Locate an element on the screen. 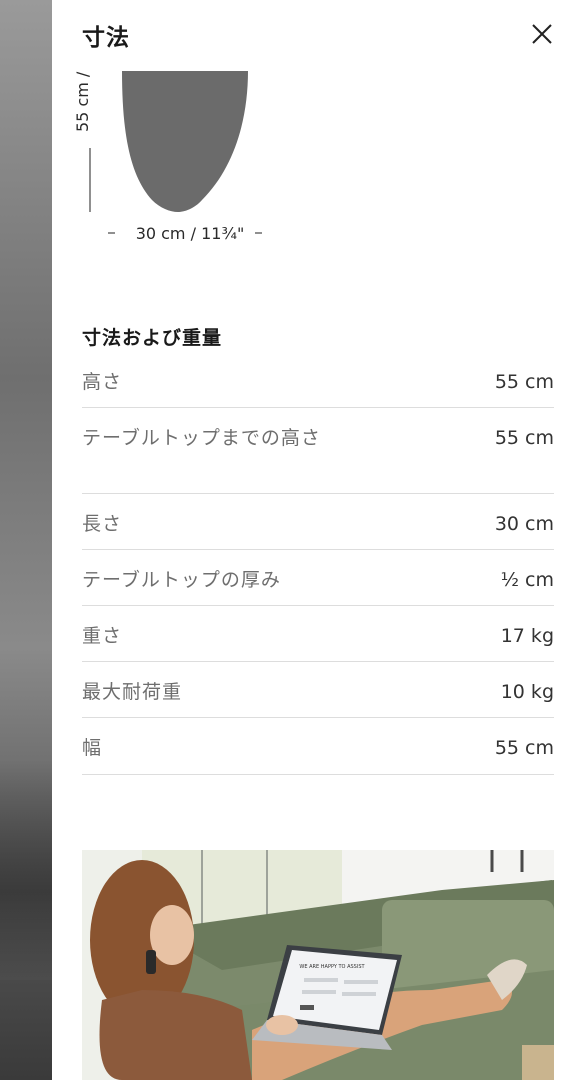 Image resolution: width=587 pixels, height=1080 pixels. spec-value: 17 kg is located at coordinates (527, 636).